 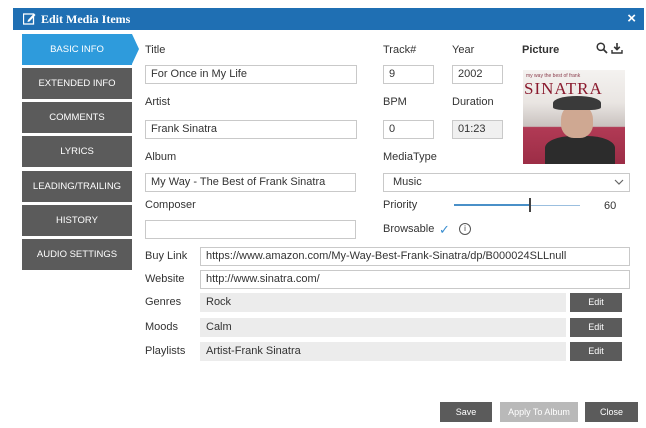 What do you see at coordinates (163, 302) in the screenshot?
I see `genres-label: Genres` at bounding box center [163, 302].